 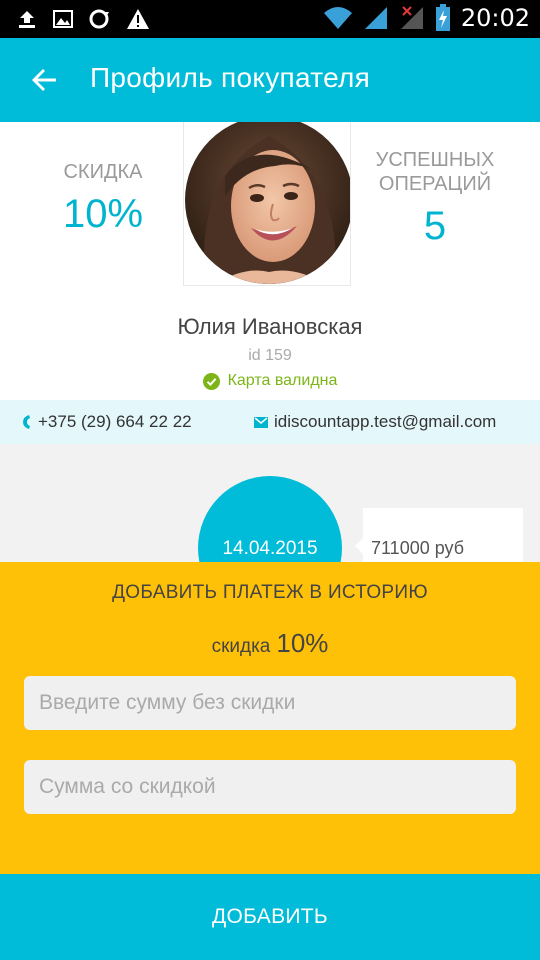 I want to click on history-entry-card: 711000 руб, so click(x=439, y=535).